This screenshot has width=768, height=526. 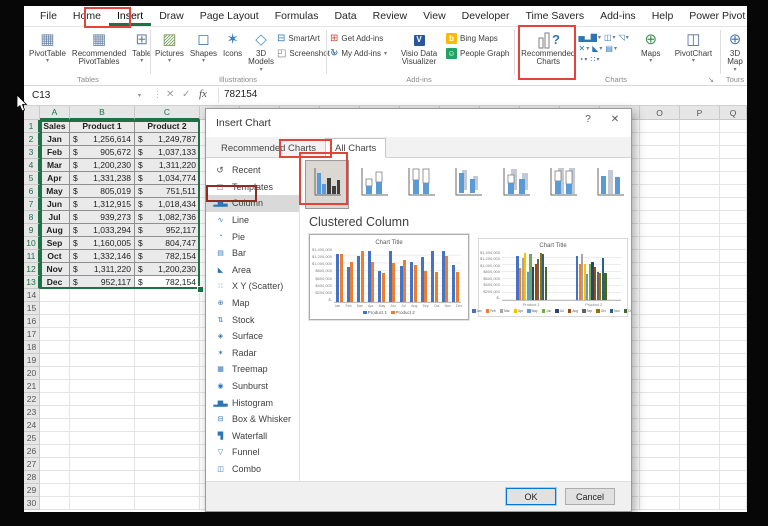 What do you see at coordinates (130, 16) in the screenshot?
I see `menu-tab-insert: Insert` at bounding box center [130, 16].